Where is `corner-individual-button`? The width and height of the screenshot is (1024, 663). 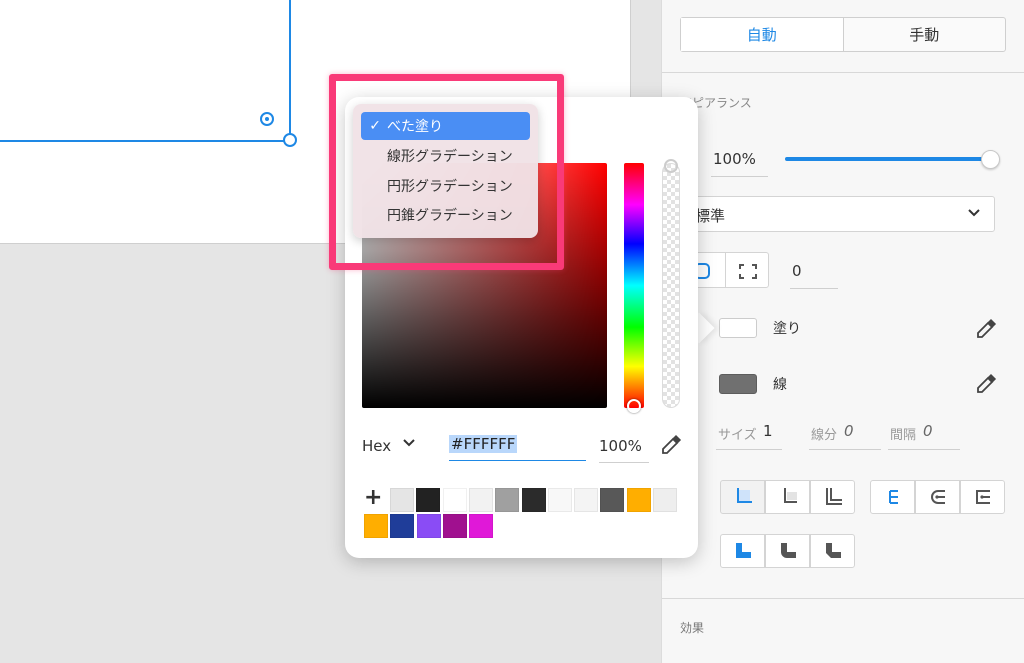 corner-individual-button is located at coordinates (747, 270).